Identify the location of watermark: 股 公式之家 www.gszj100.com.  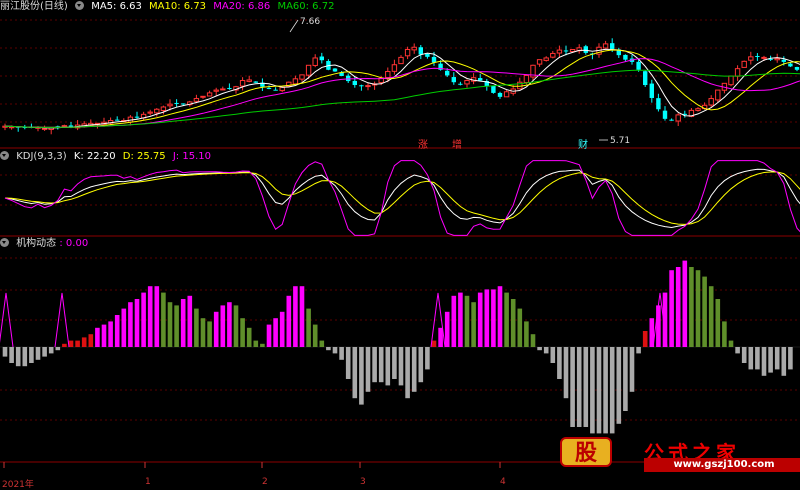
(680, 454).